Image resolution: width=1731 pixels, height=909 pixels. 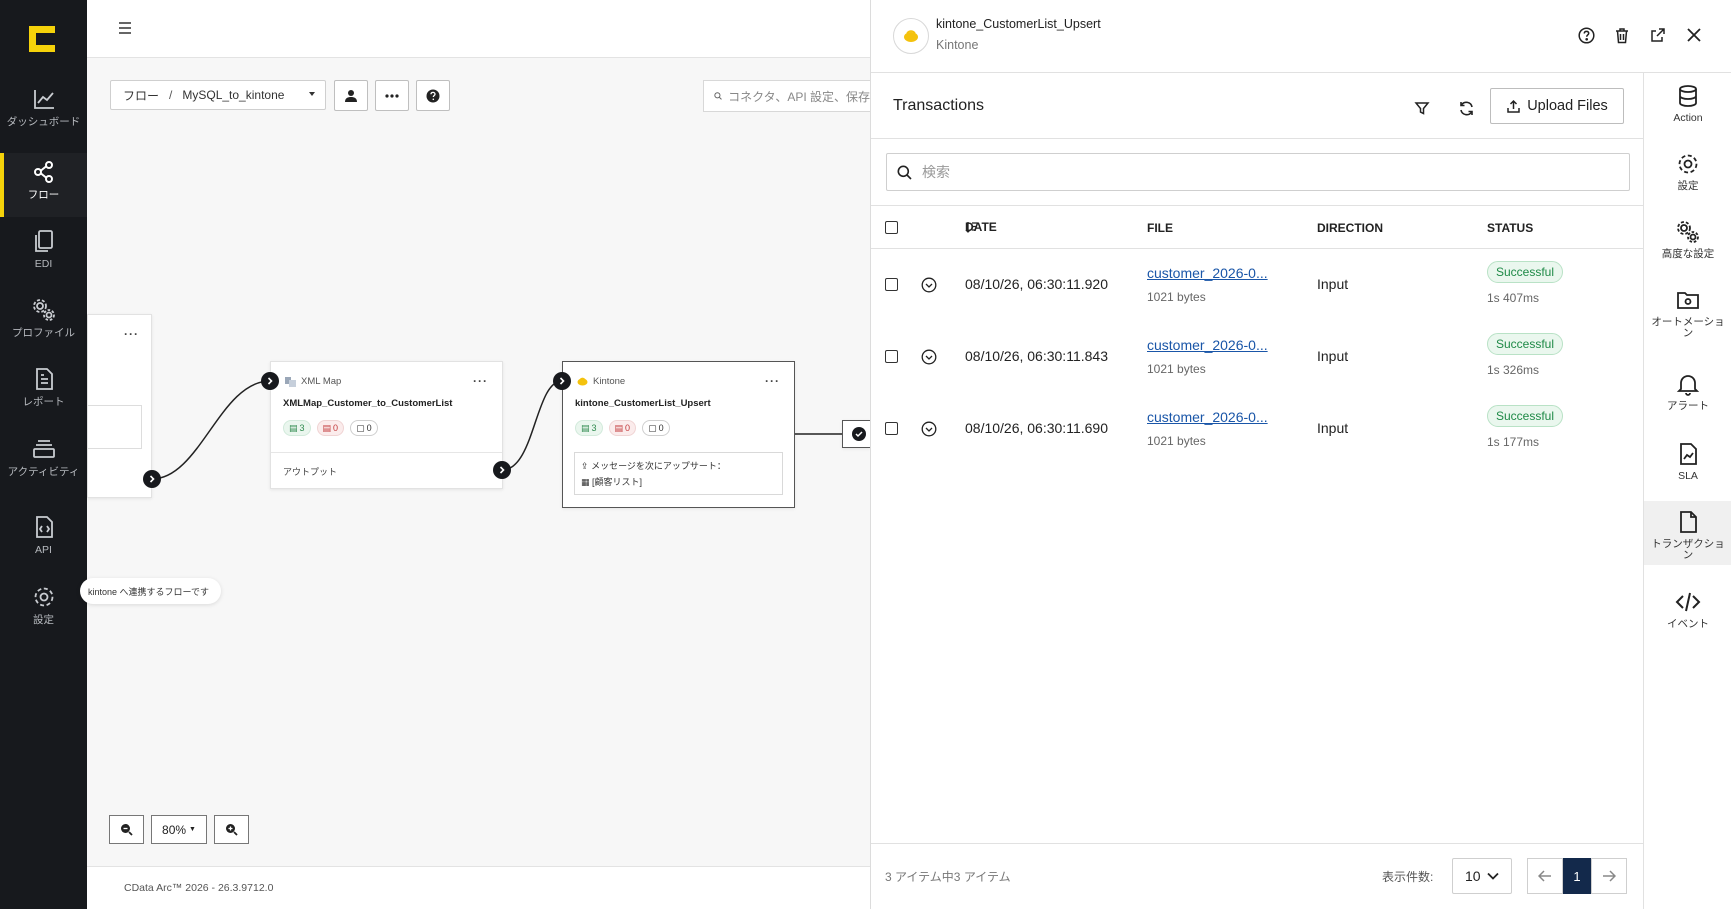 What do you see at coordinates (43, 112) in the screenshot?
I see `nav-item-dashboard: ダッシュボード` at bounding box center [43, 112].